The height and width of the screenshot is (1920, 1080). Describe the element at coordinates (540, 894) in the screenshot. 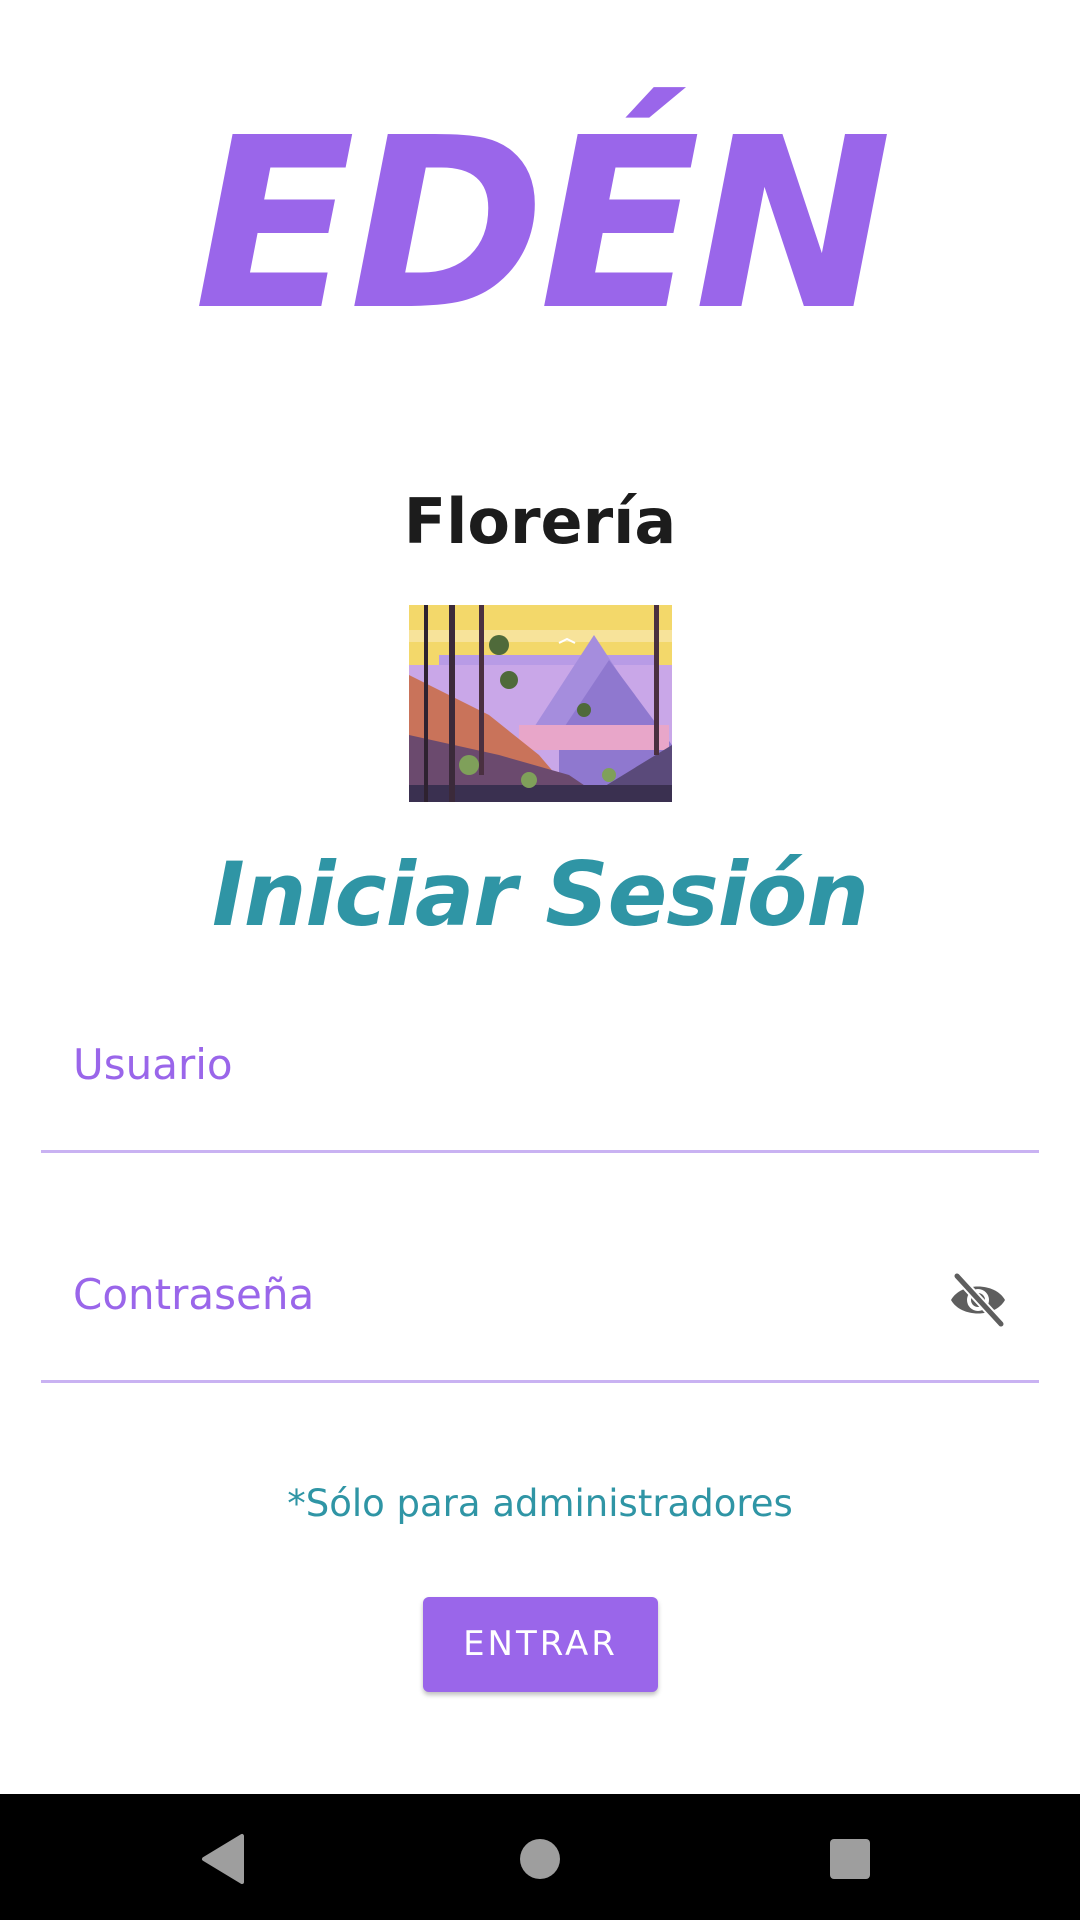

I see `login-title: Iniciar Sesión` at that location.